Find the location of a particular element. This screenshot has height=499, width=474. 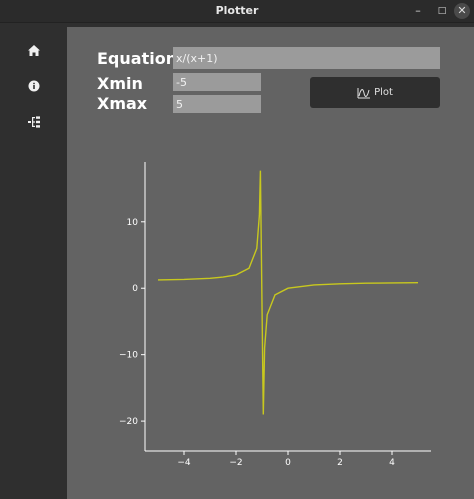

maximize-button: □ is located at coordinates (442, 11).